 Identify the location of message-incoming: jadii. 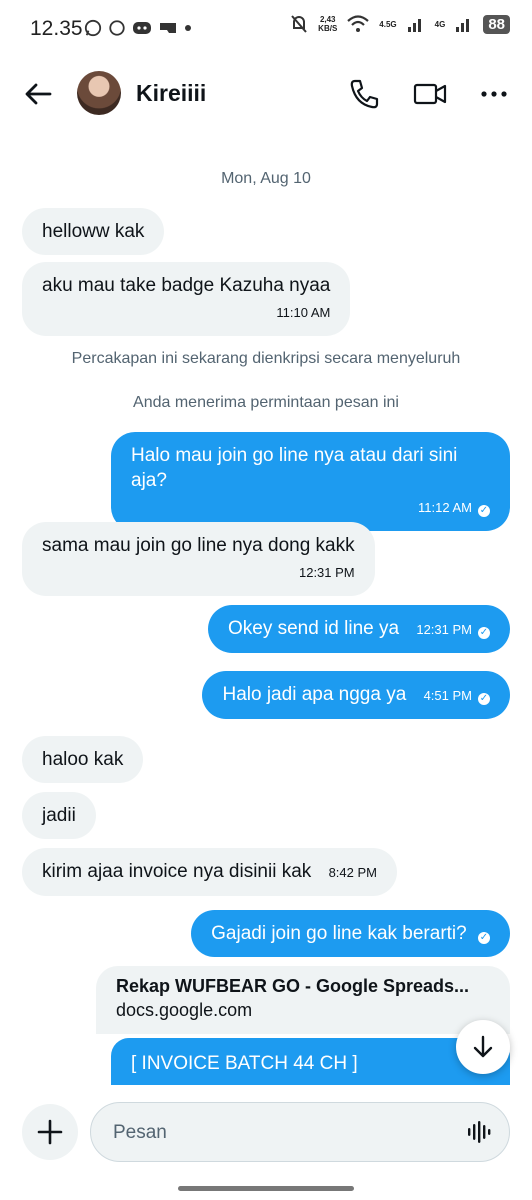
(59, 815).